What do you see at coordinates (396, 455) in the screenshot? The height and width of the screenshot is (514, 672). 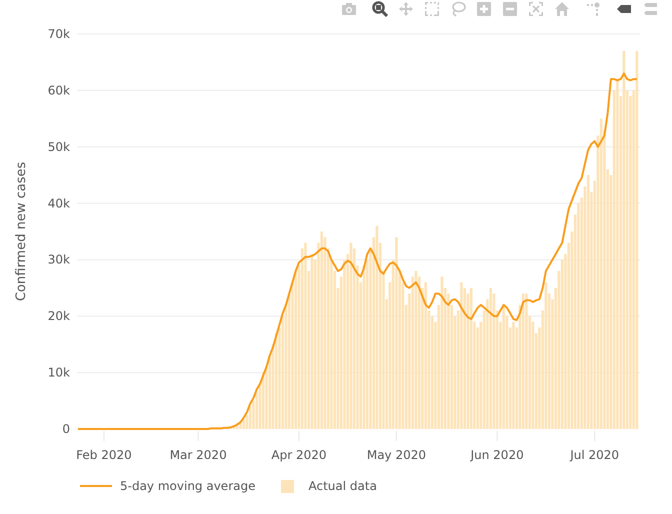 I see `tick-label: May 2020` at bounding box center [396, 455].